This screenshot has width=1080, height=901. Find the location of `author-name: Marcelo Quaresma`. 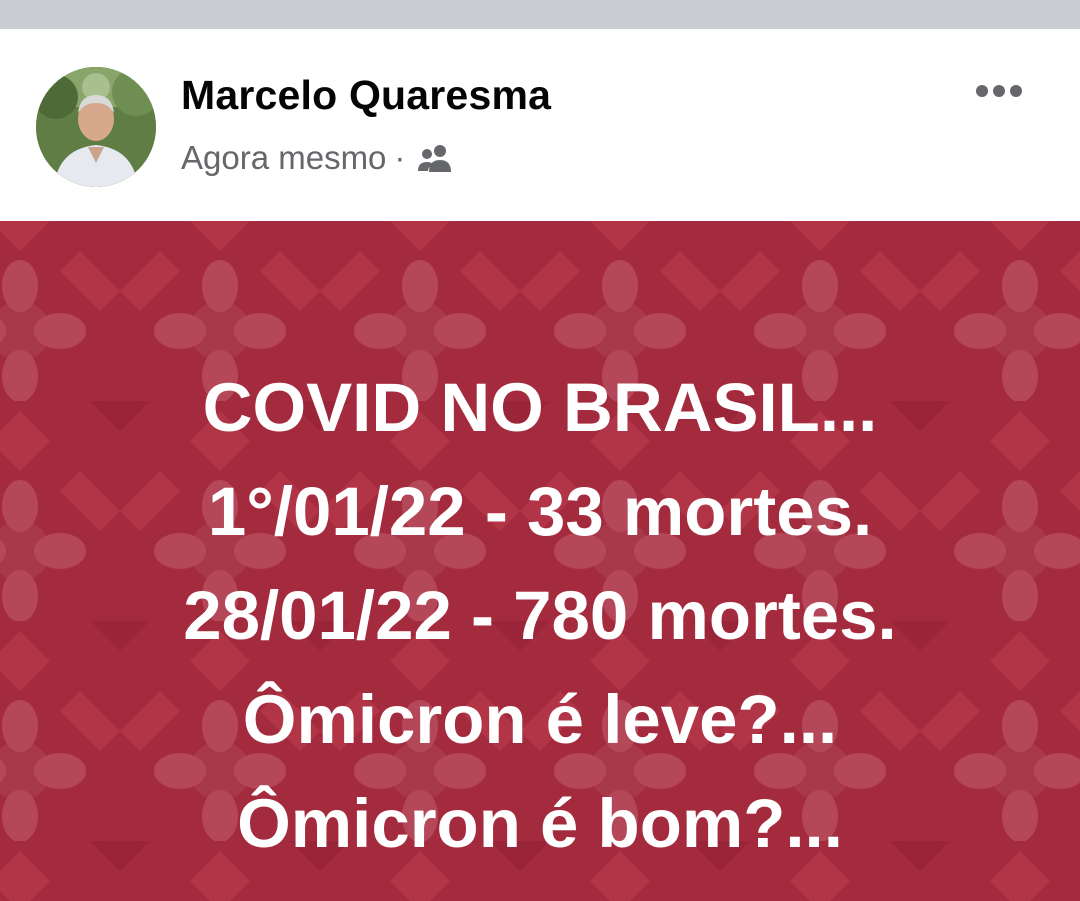

author-name: Marcelo Quaresma is located at coordinates (366, 95).